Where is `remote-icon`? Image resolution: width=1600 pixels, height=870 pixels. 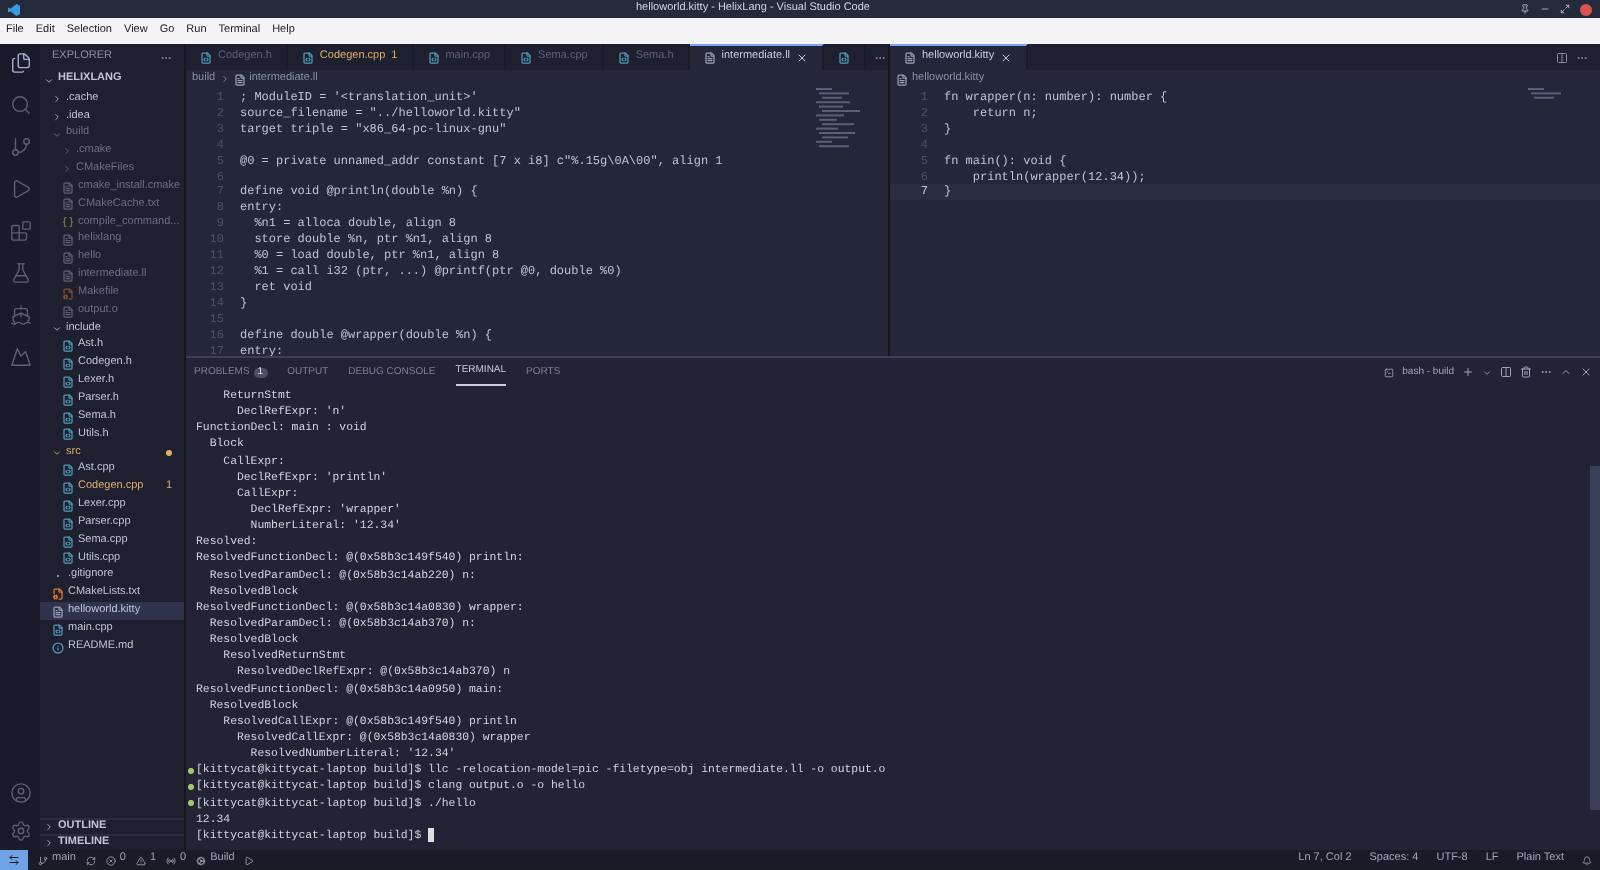 remote-icon is located at coordinates (14, 860).